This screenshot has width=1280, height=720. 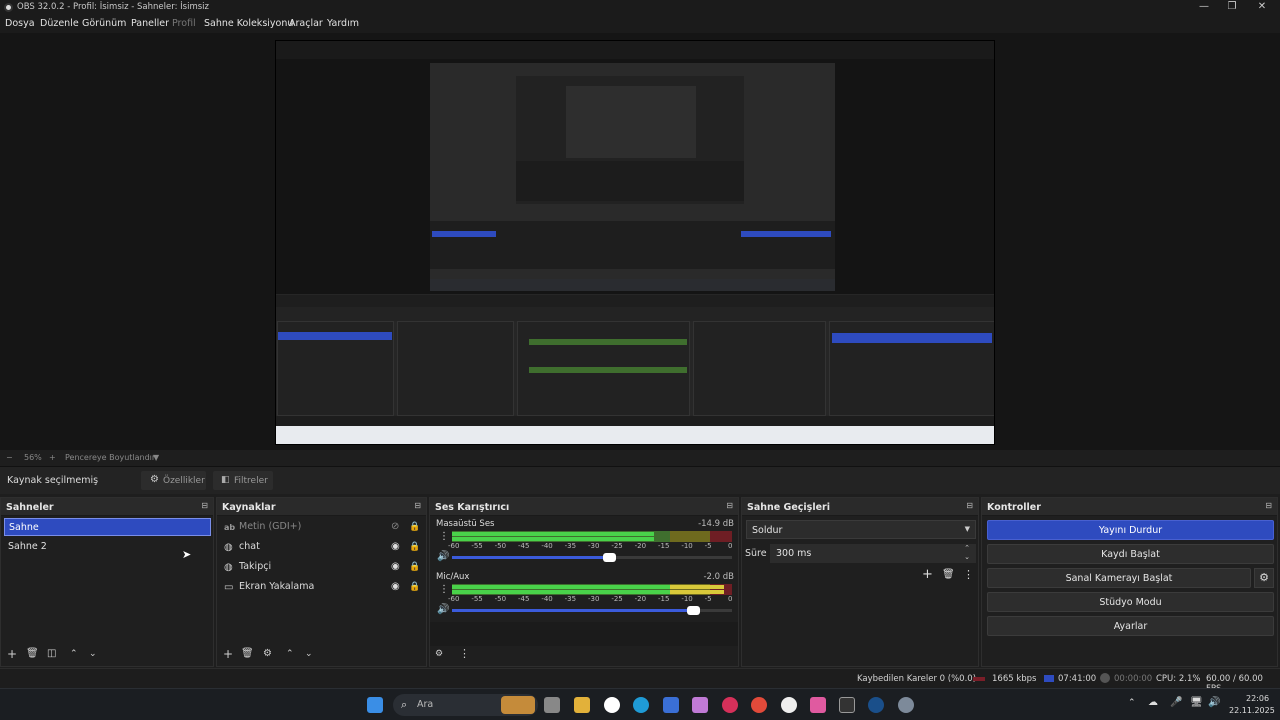 What do you see at coordinates (9, 457) in the screenshot?
I see `zoom-out-button: −` at bounding box center [9, 457].